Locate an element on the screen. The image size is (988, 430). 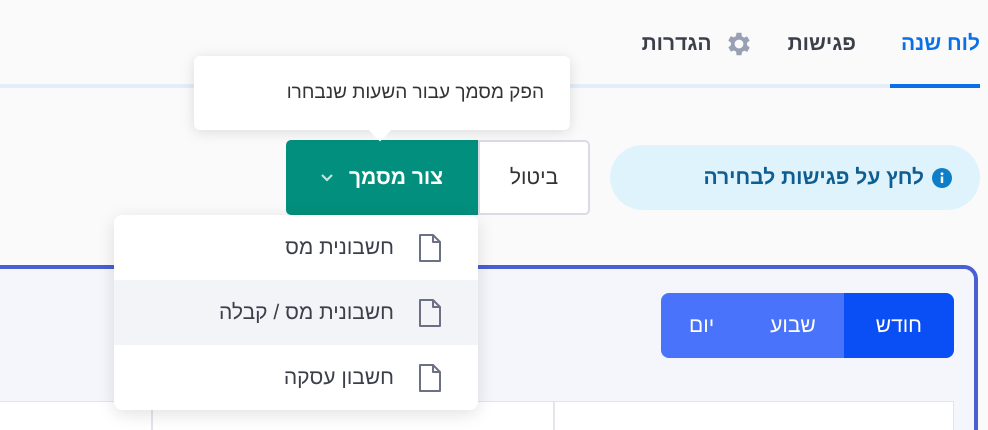
create-document-button: צור מסמך is located at coordinates (382, 177).